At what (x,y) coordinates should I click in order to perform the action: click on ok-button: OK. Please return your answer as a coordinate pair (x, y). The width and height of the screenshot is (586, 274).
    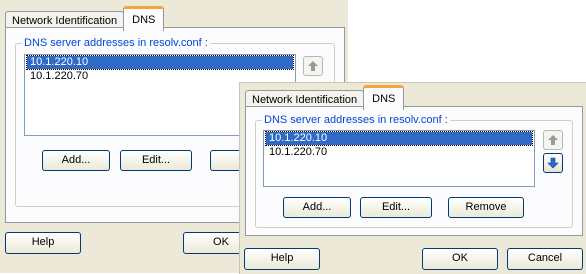
    Looking at the image, I should click on (460, 259).